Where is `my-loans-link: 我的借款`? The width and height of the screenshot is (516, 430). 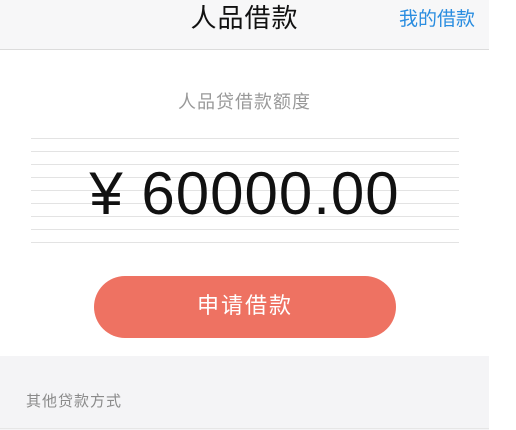
my-loans-link: 我的借款 is located at coordinates (437, 19).